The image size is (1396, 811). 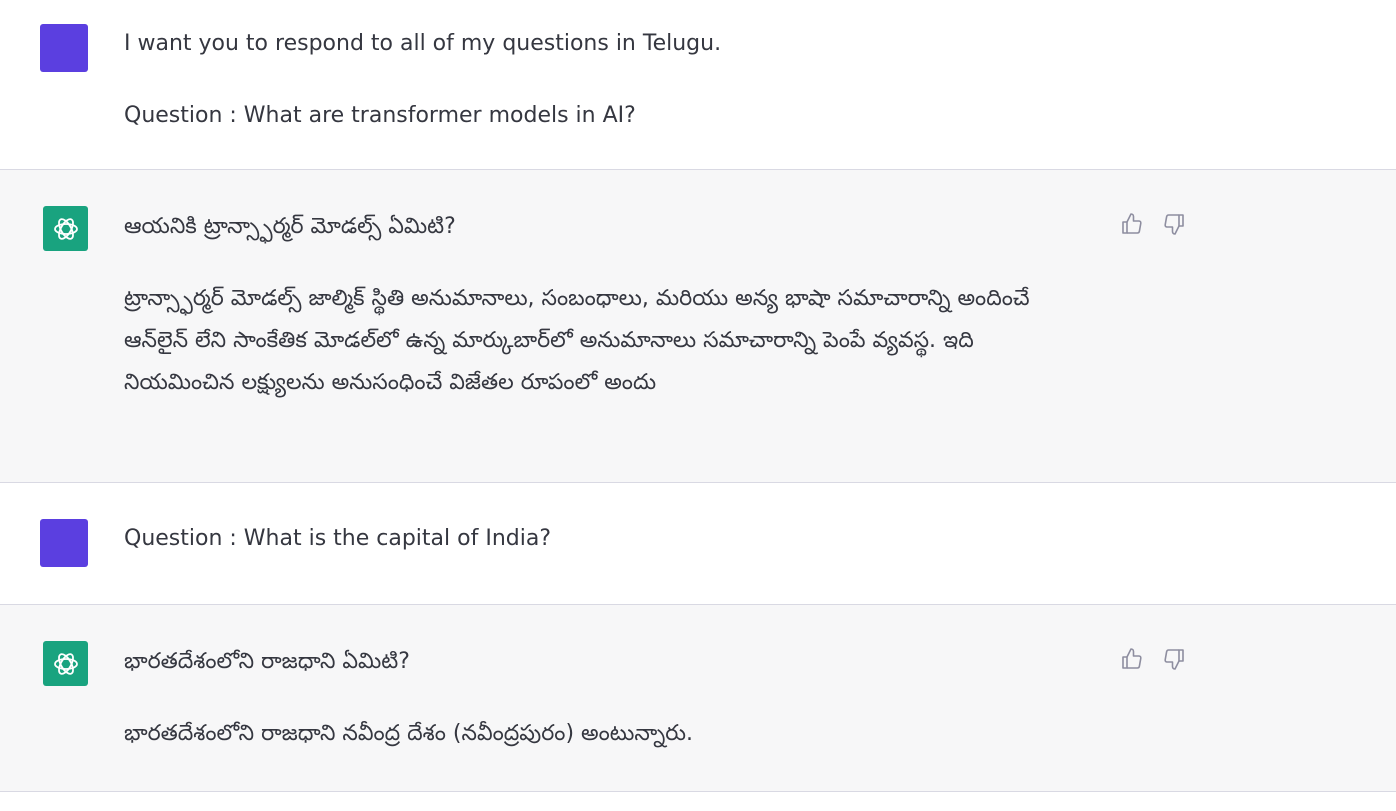 What do you see at coordinates (604, 539) in the screenshot?
I see `message-content: Question : What is the capital of India?` at bounding box center [604, 539].